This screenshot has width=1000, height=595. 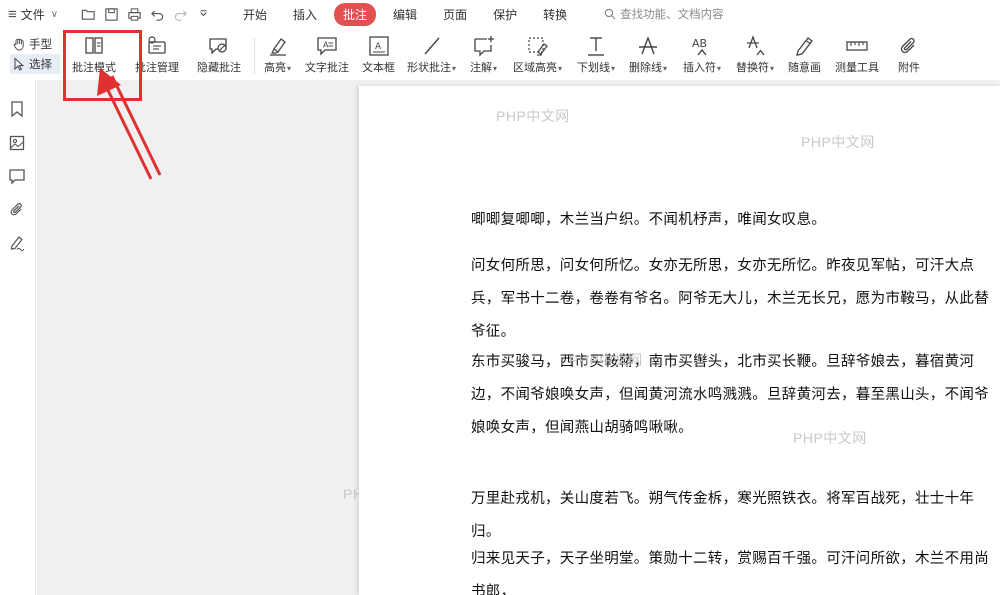 I want to click on select-tool-label: 选择, so click(x=40, y=65).